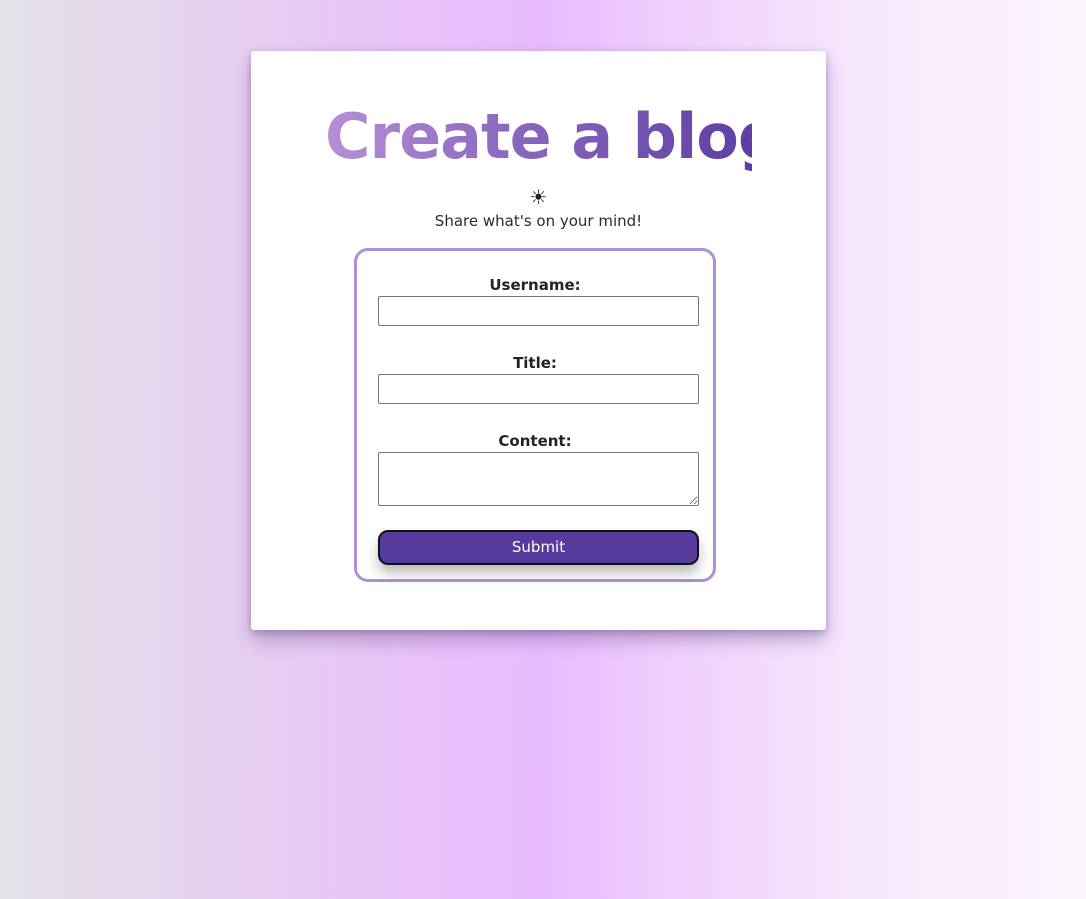 This screenshot has height=899, width=1086. What do you see at coordinates (535, 363) in the screenshot?
I see `title-label: Title:` at bounding box center [535, 363].